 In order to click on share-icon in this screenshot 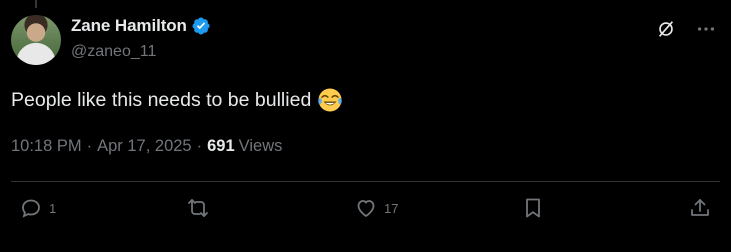, I will do `click(700, 207)`.